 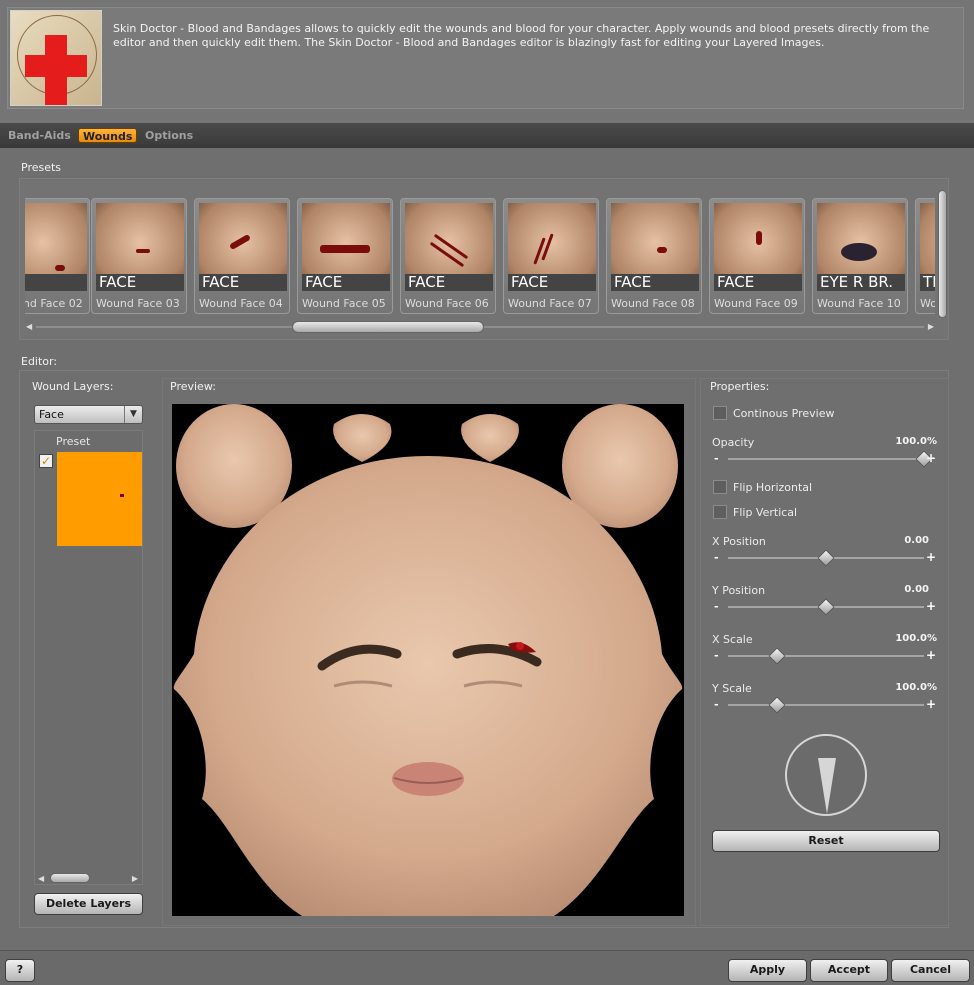 What do you see at coordinates (344, 303) in the screenshot?
I see `preset-name: Wound Face 05` at bounding box center [344, 303].